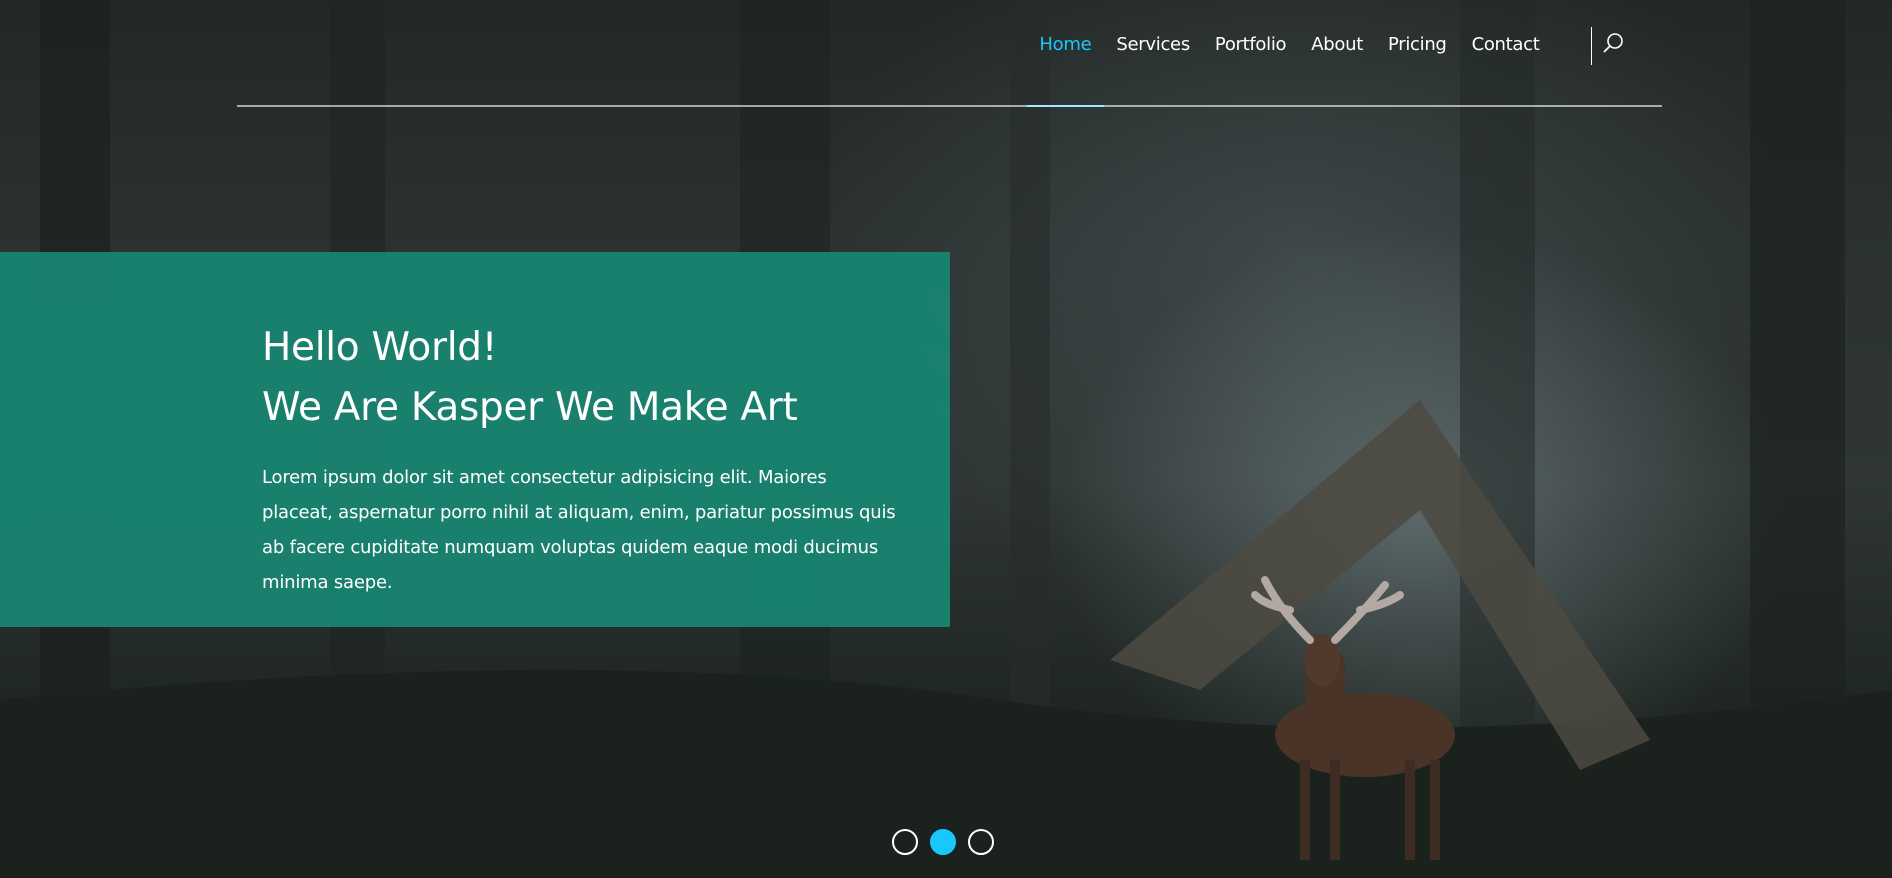 This screenshot has height=878, width=1892. What do you see at coordinates (1337, 53) in the screenshot?
I see `nav-item-about: About` at bounding box center [1337, 53].